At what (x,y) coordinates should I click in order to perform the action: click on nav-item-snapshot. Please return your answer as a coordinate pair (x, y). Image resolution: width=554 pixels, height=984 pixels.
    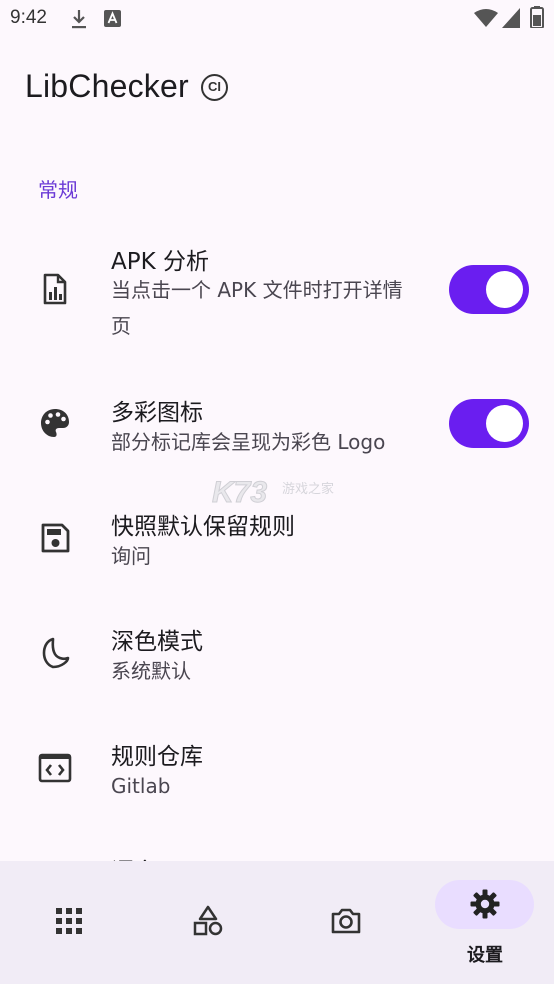
    Looking at the image, I should click on (346, 922).